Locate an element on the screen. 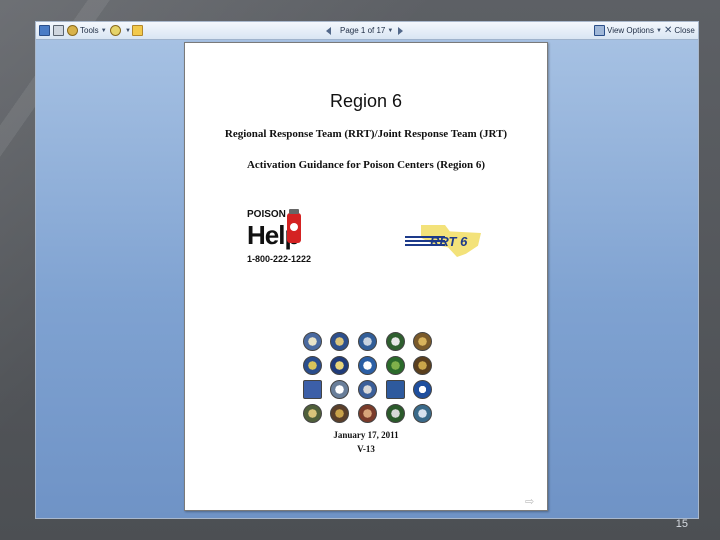 The image size is (720, 540). print-button is located at coordinates (59, 30).